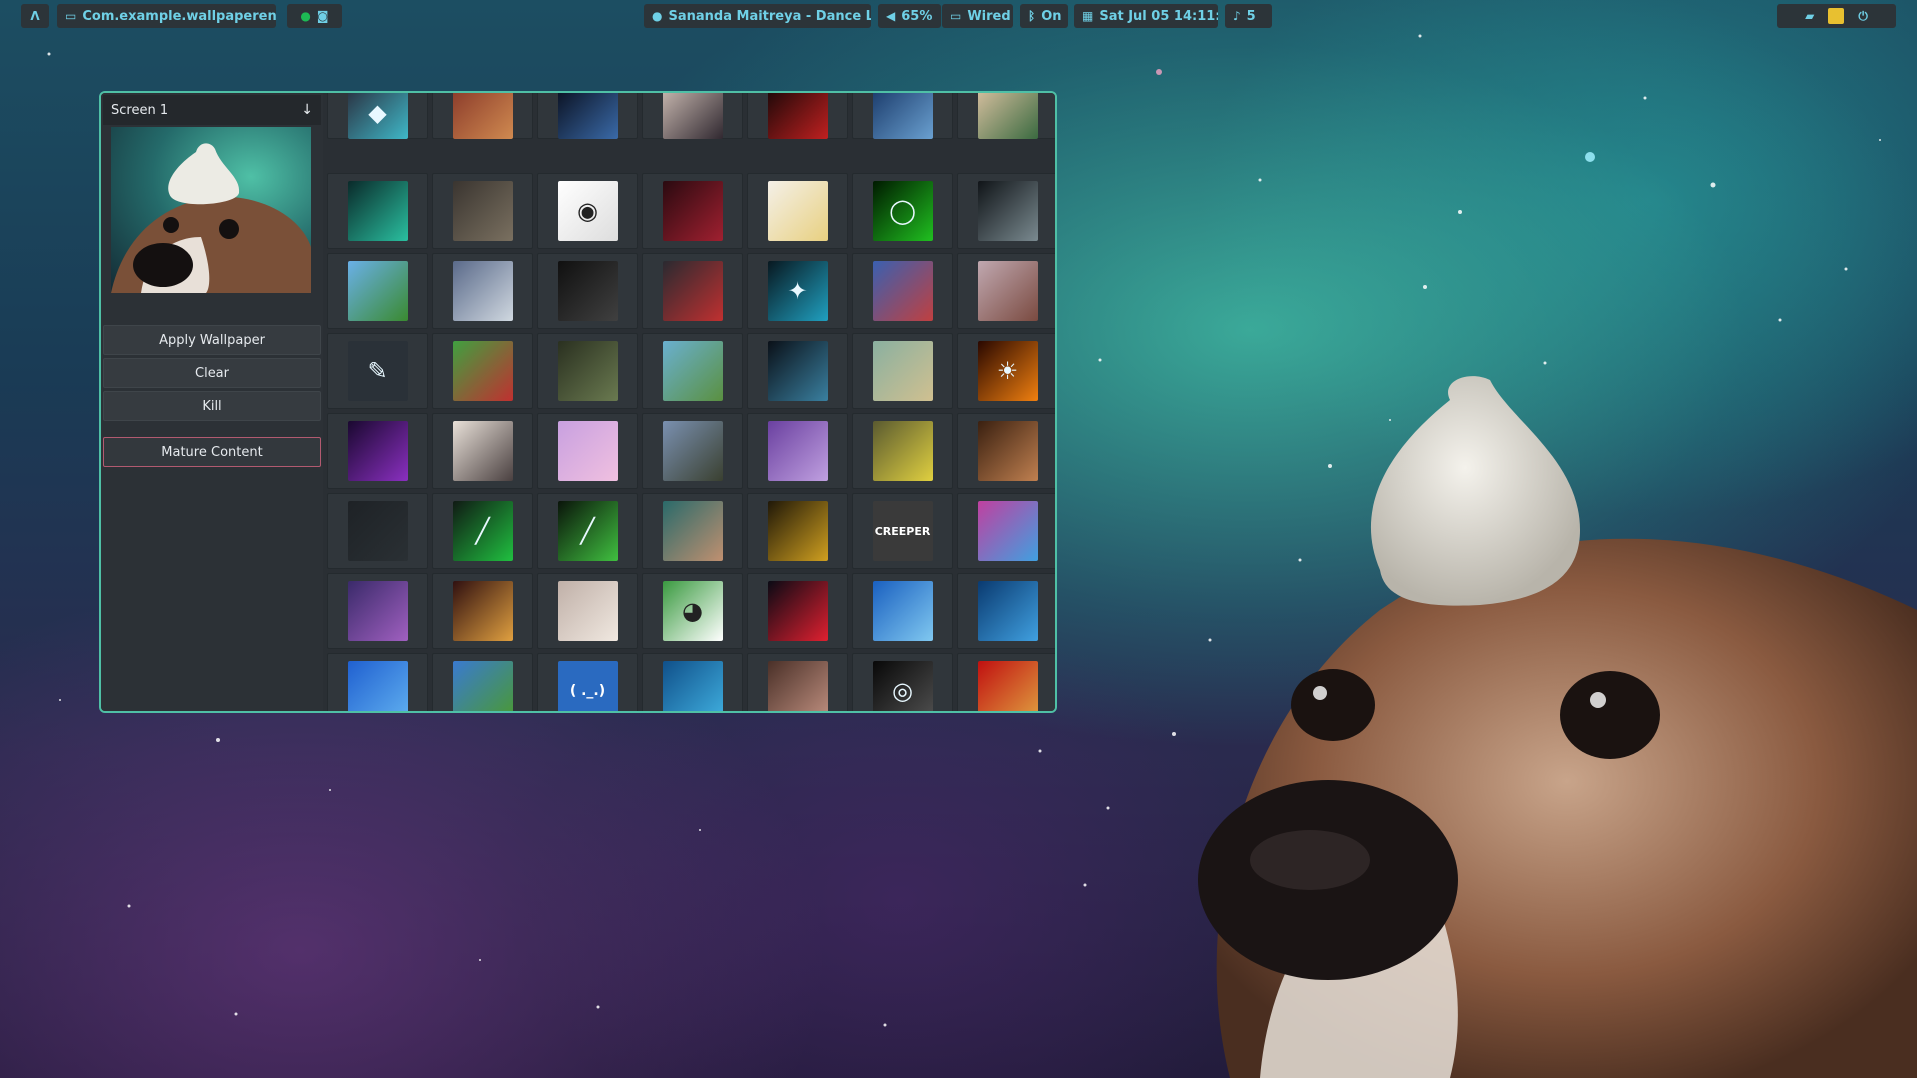  What do you see at coordinates (1146, 16) in the screenshot?
I see `clock-widget: ▦ Sat Jul 05 14:11:38` at bounding box center [1146, 16].